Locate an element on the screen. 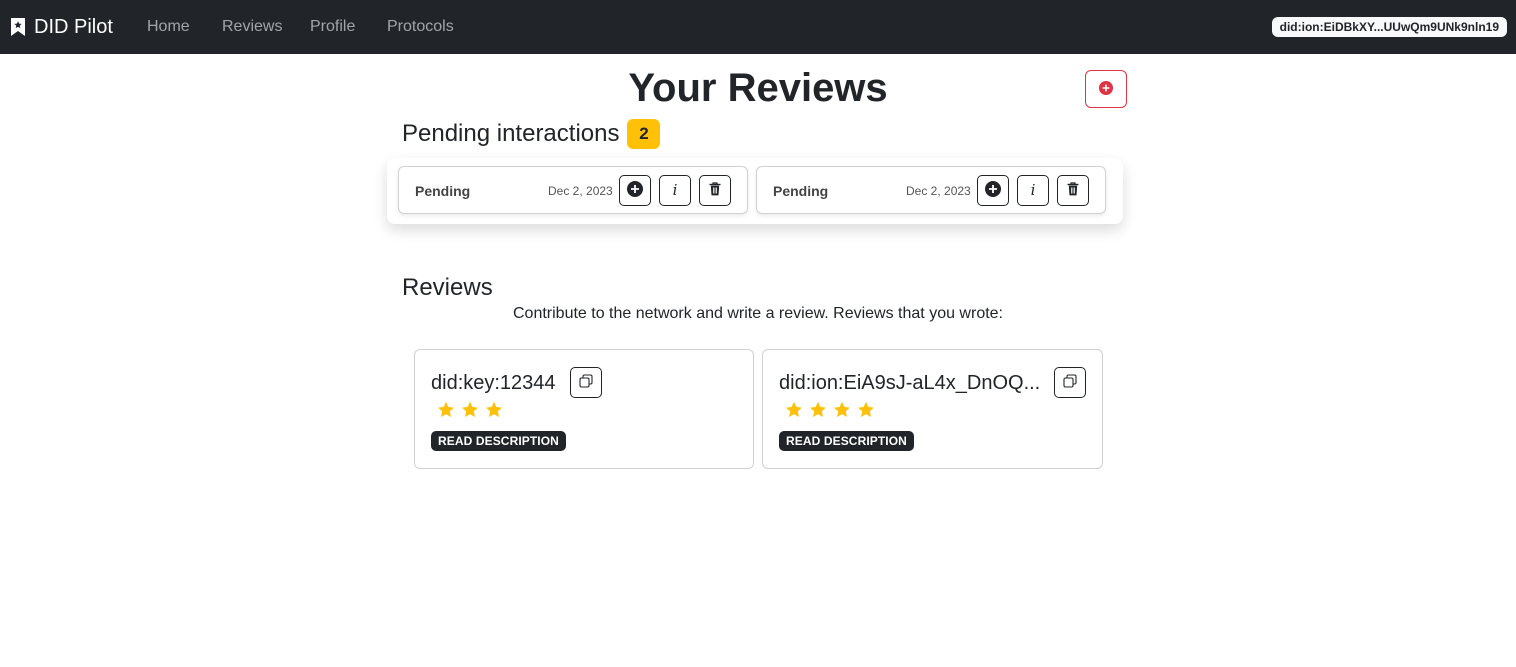  review-subject-did: did:key:12344 is located at coordinates (493, 383).